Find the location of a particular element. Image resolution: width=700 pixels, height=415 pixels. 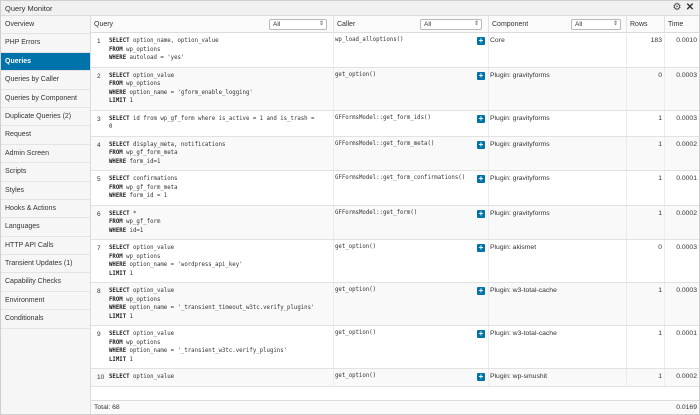

sidebar-item-queries-by-component: Queries by Component is located at coordinates (45, 99).